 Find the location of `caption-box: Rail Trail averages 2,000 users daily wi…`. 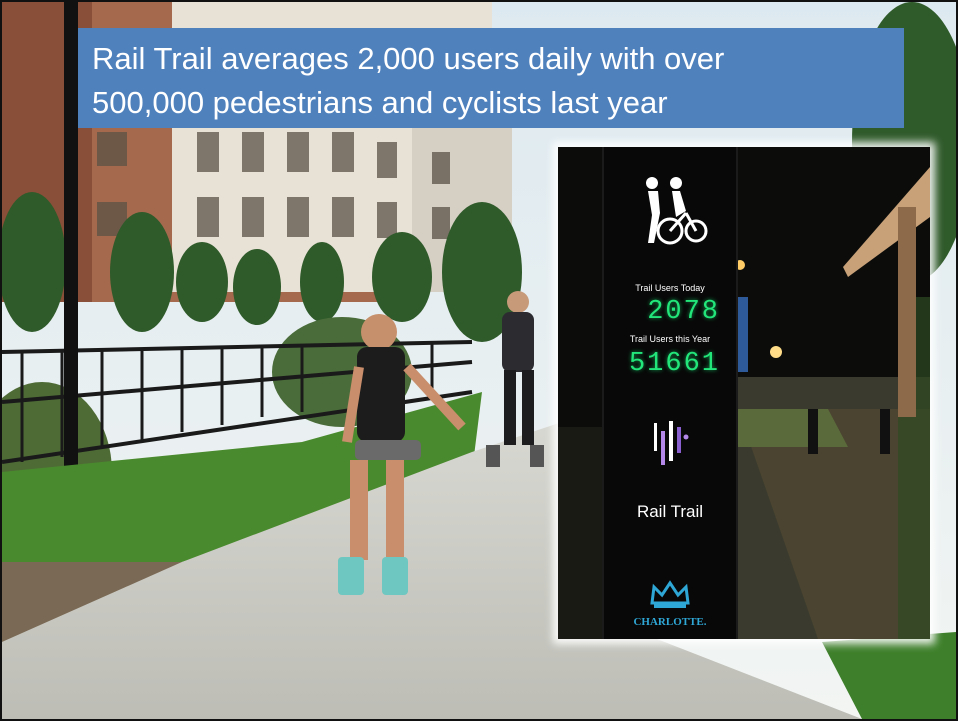

caption-box: Rail Trail averages 2,000 users daily wi… is located at coordinates (491, 78).